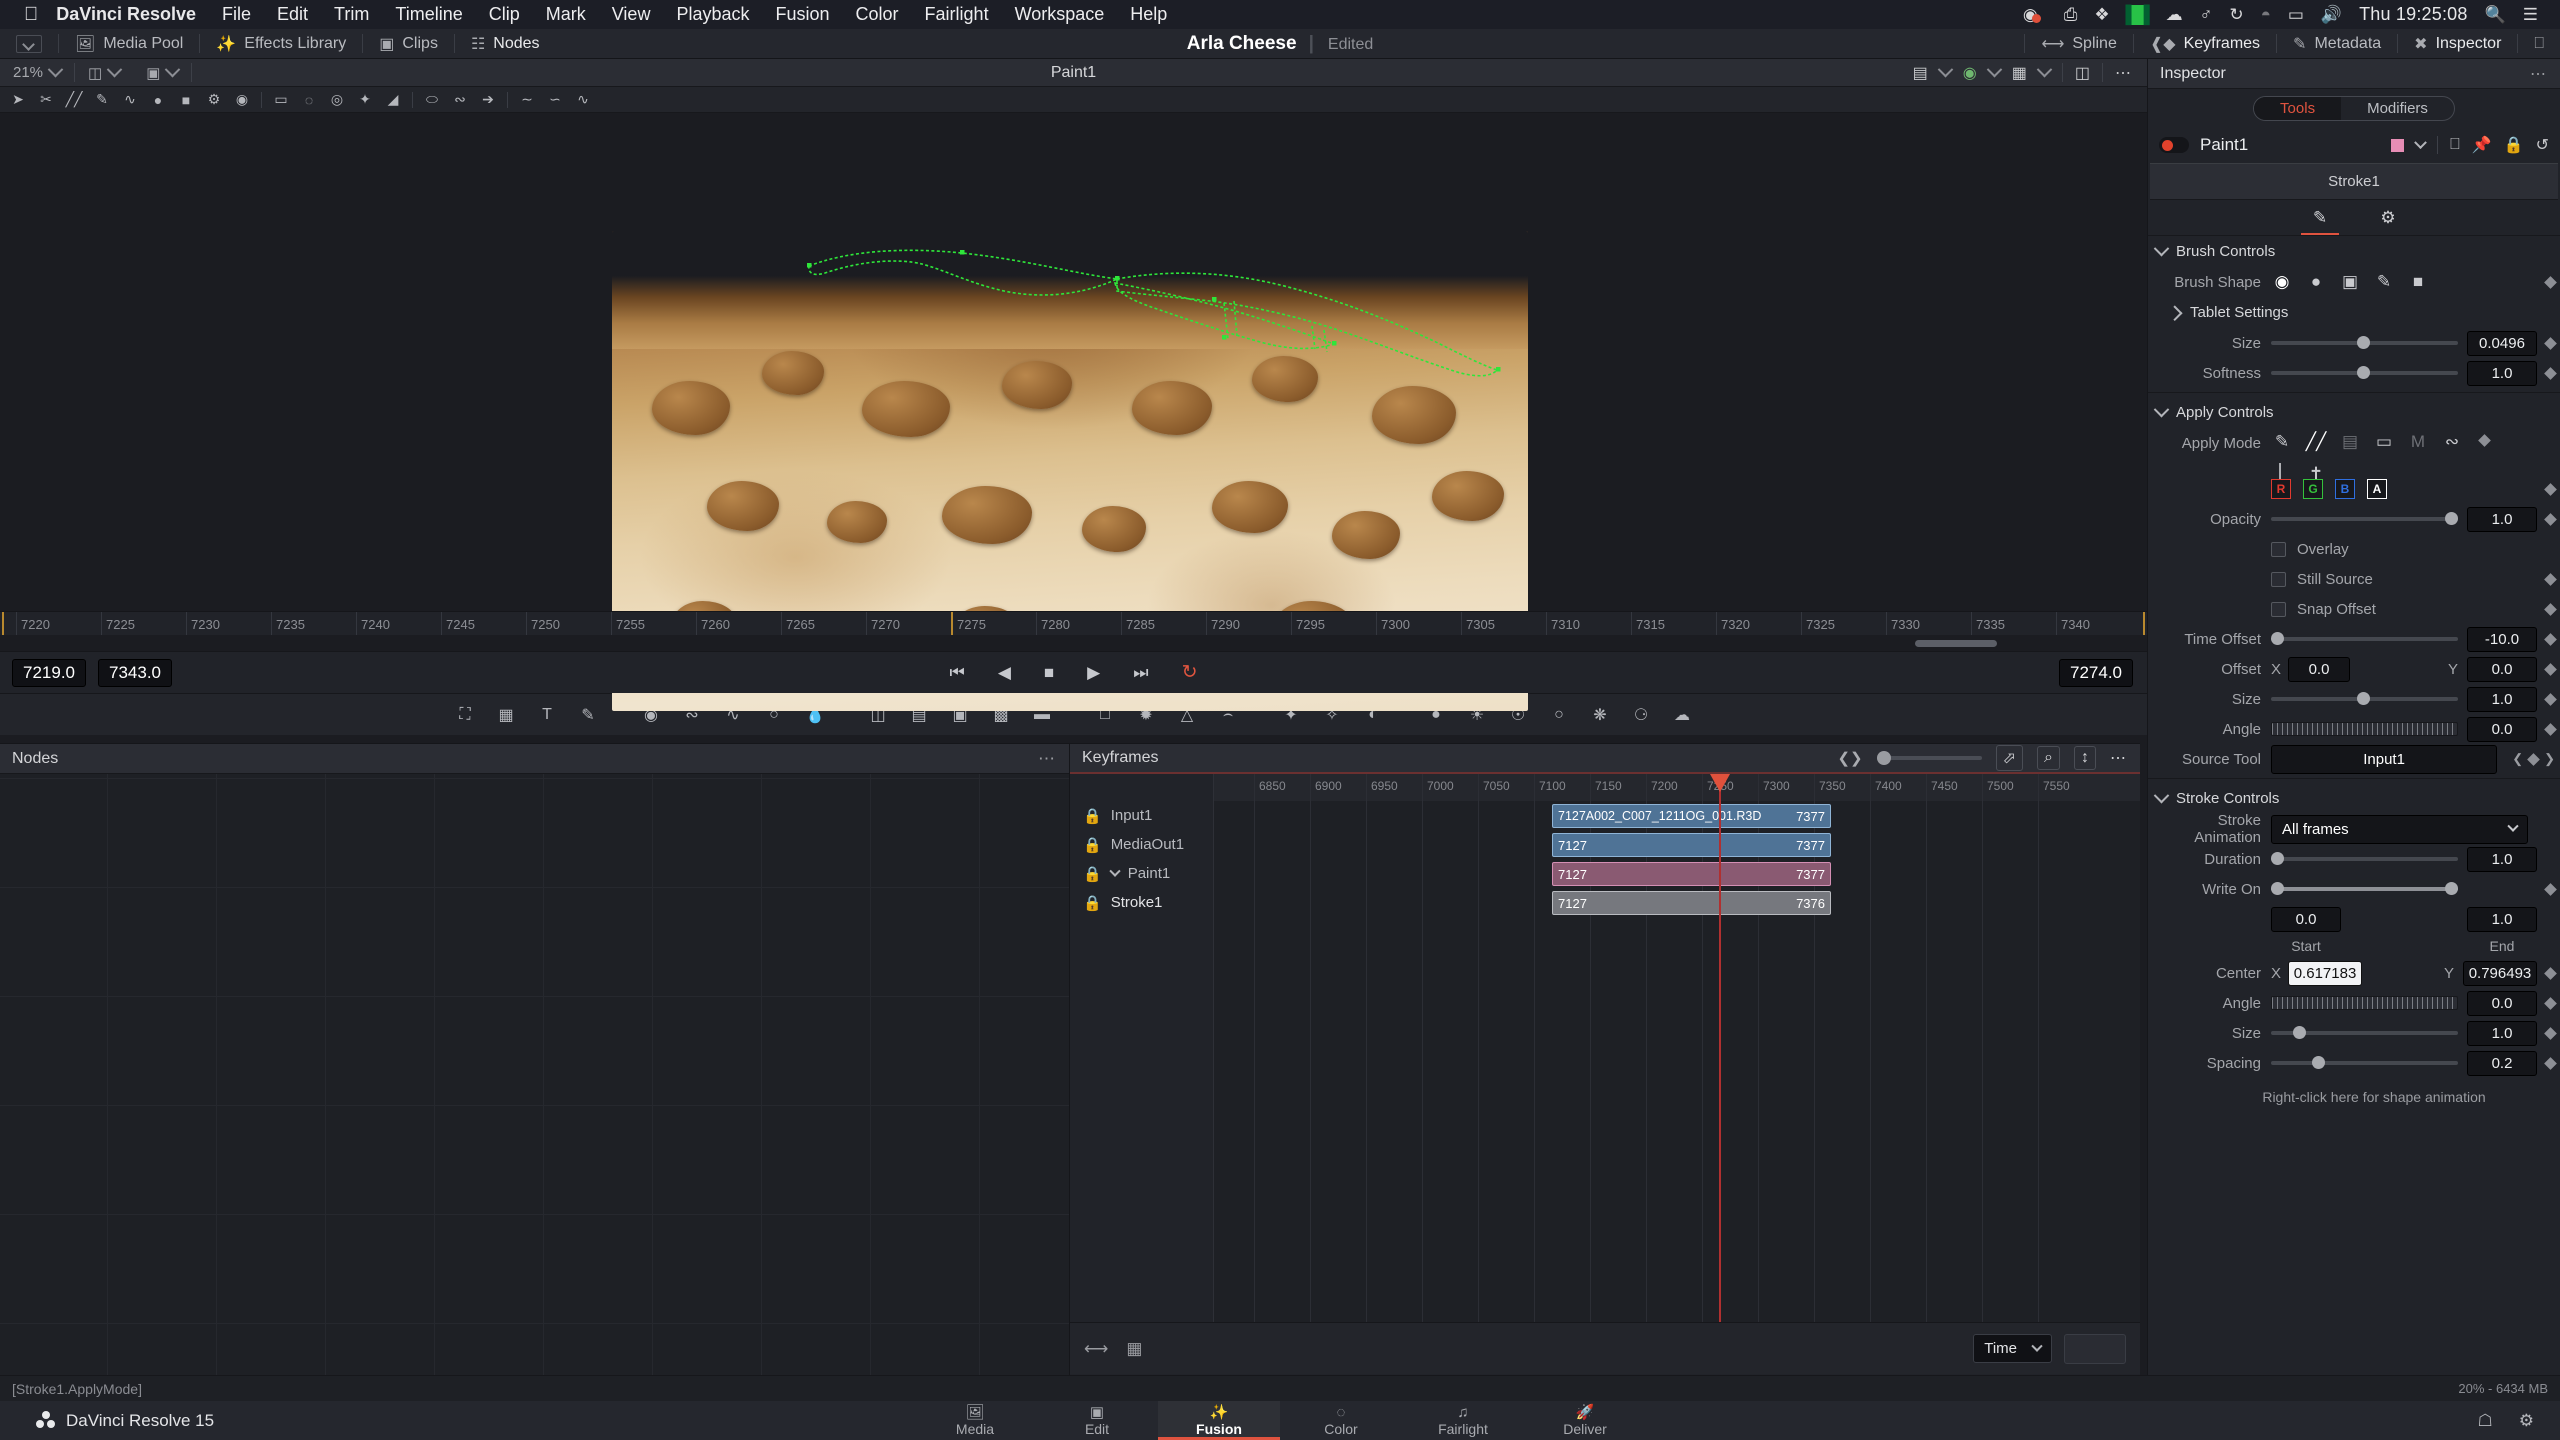  I want to click on opacity-value: 1.0, so click(2502, 519).